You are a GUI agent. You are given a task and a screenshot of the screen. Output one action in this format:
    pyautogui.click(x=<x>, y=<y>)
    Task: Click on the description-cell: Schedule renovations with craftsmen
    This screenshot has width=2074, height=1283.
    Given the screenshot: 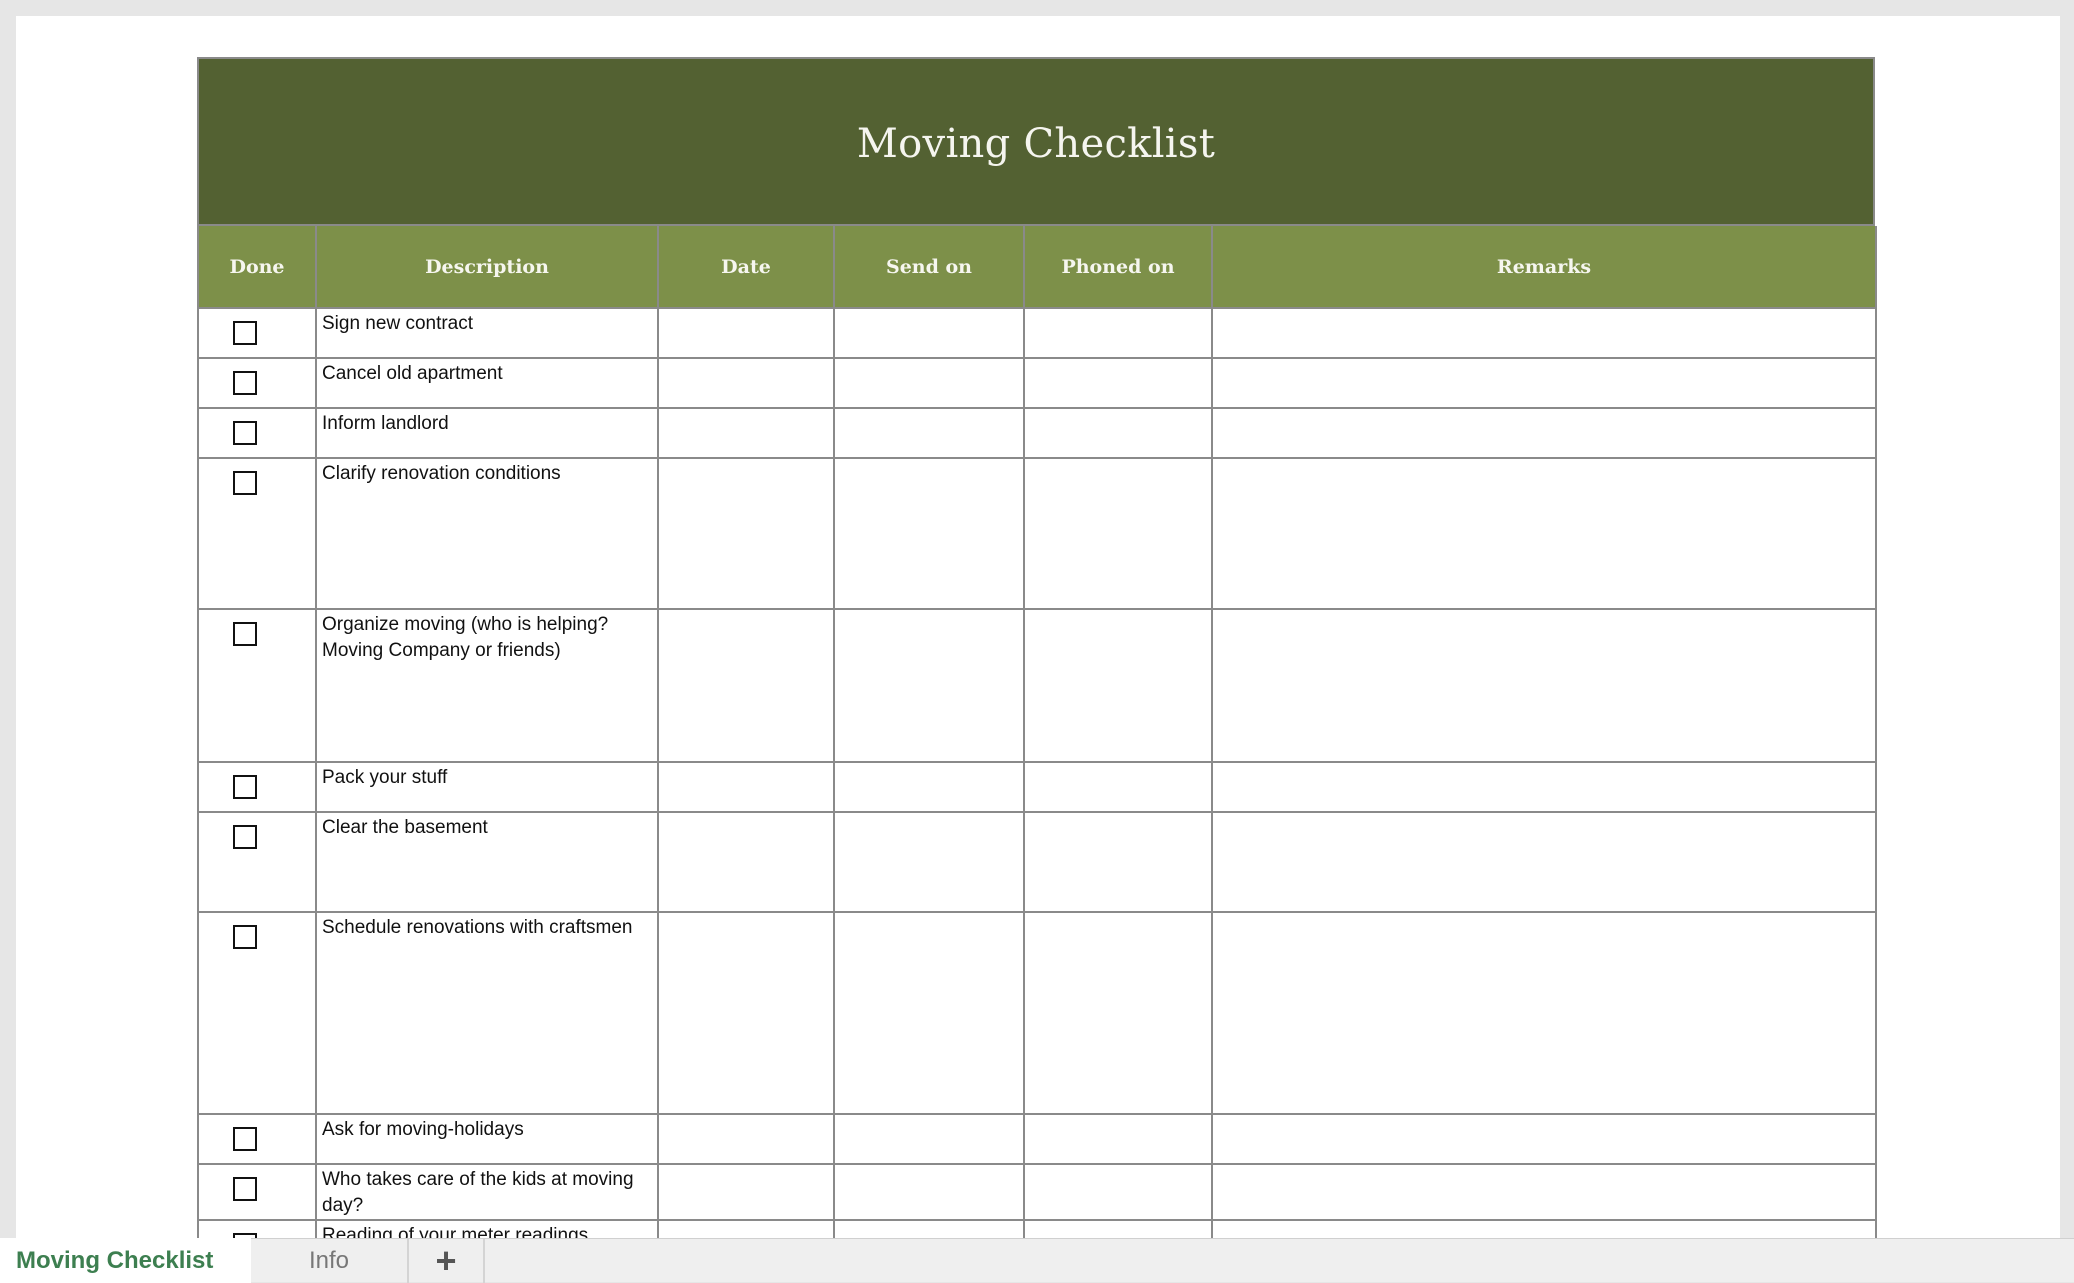 What is the action you would take?
    pyautogui.click(x=487, y=1013)
    